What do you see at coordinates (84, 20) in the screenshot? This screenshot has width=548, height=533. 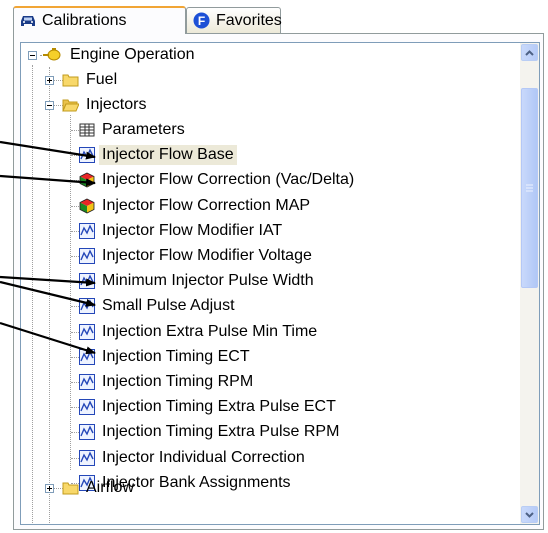 I see `tab-calibrations-label: Calibrations` at bounding box center [84, 20].